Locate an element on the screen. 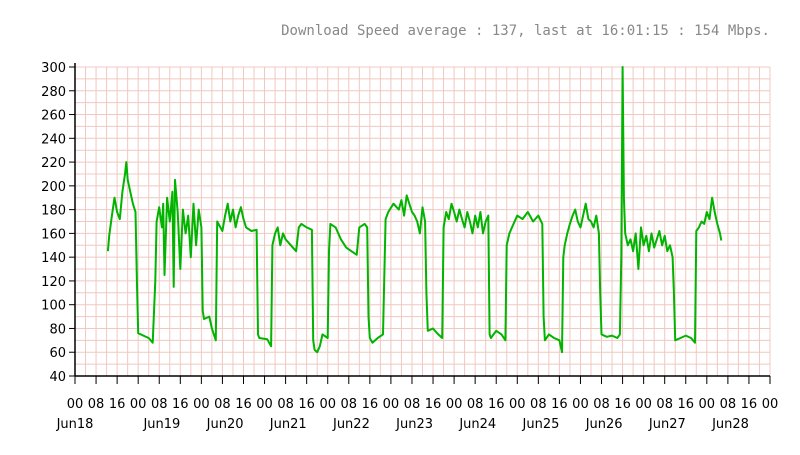 This screenshot has width=800, height=455. day-label: Jun19 is located at coordinates (161, 424).